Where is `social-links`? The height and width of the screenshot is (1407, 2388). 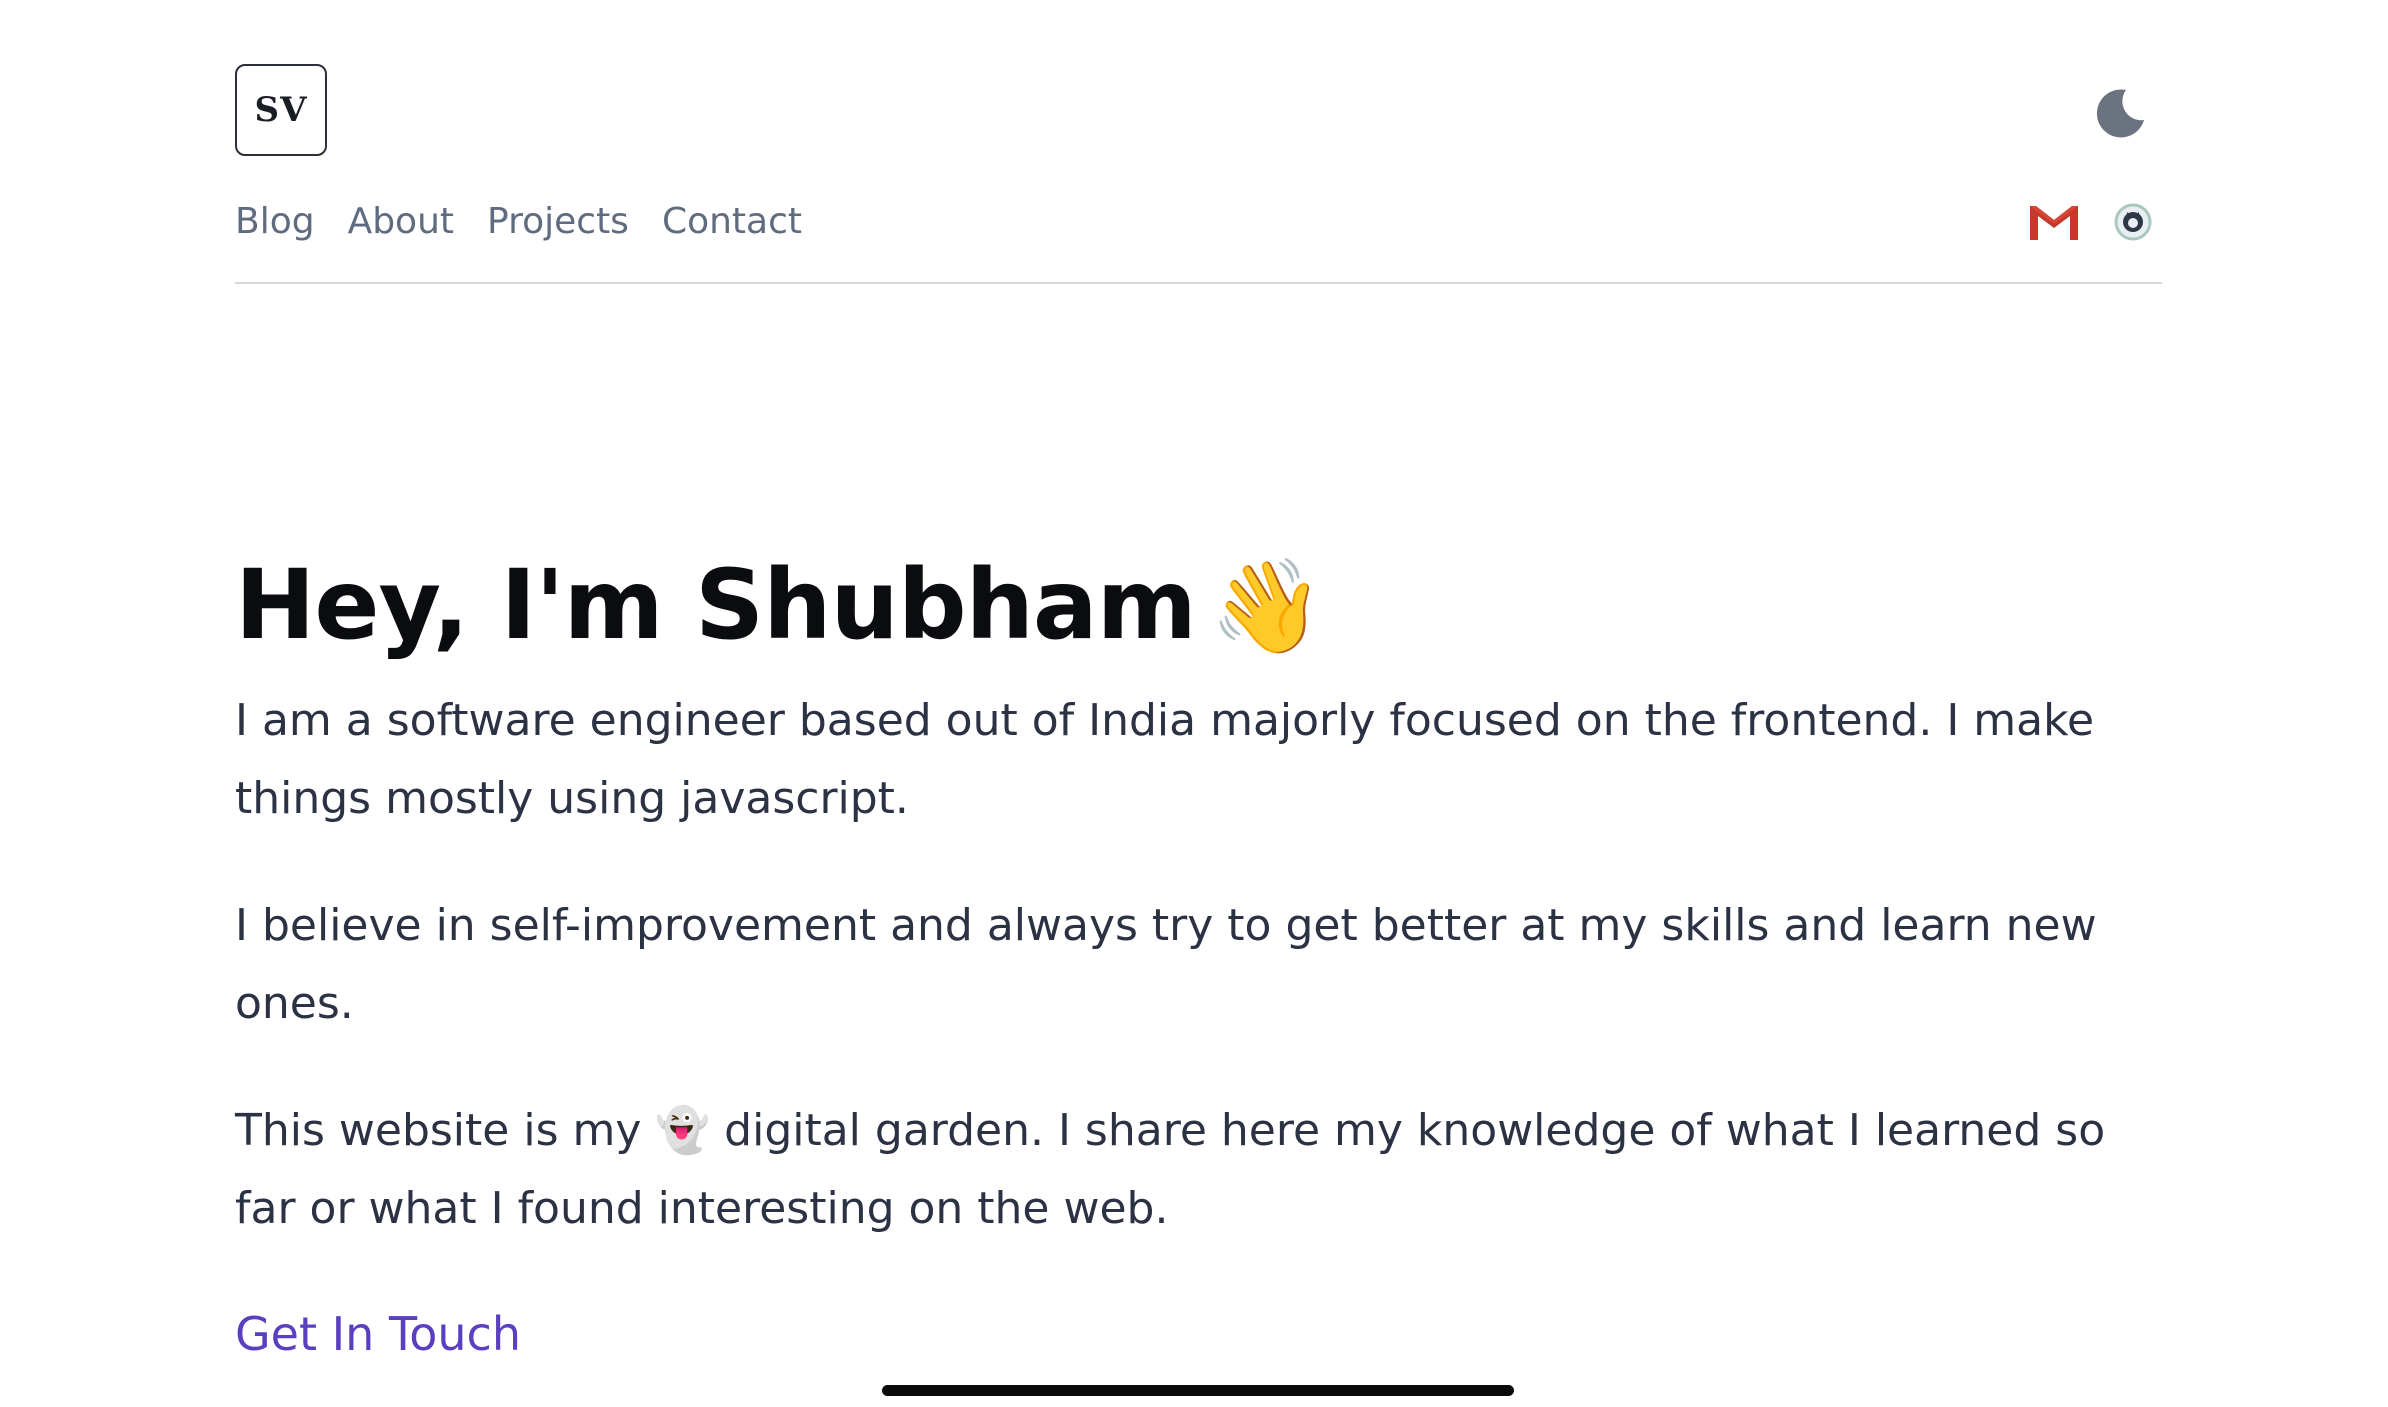
social-links is located at coordinates (2080, 221).